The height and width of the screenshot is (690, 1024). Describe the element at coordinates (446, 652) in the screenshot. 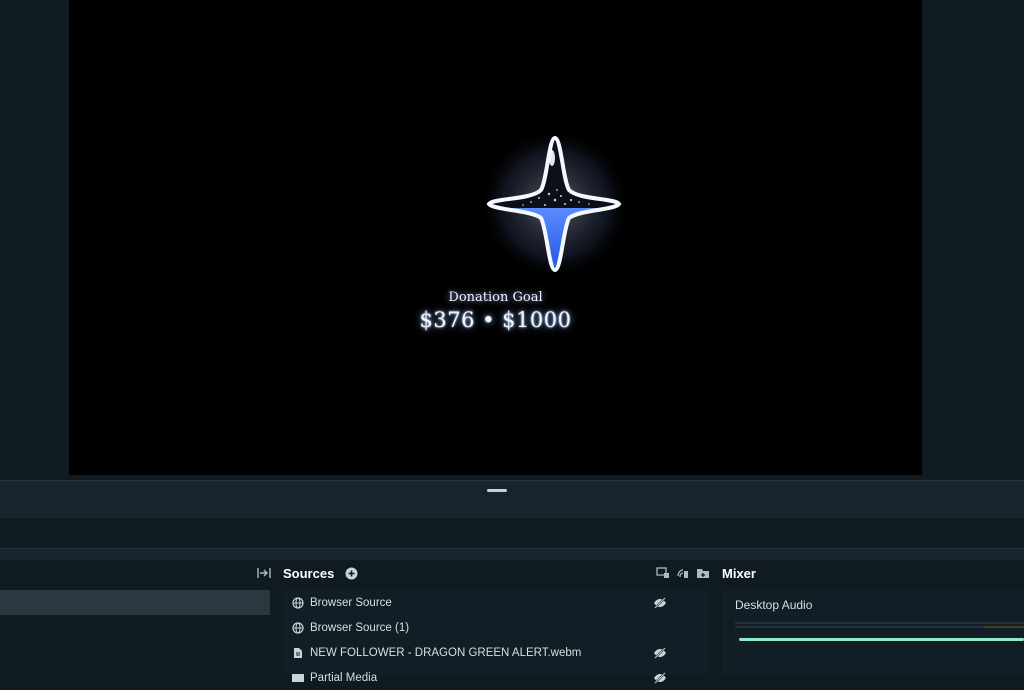

I see `source-label: NEW FOLLOWER - DRAGON GREEN ALERT.webm` at that location.